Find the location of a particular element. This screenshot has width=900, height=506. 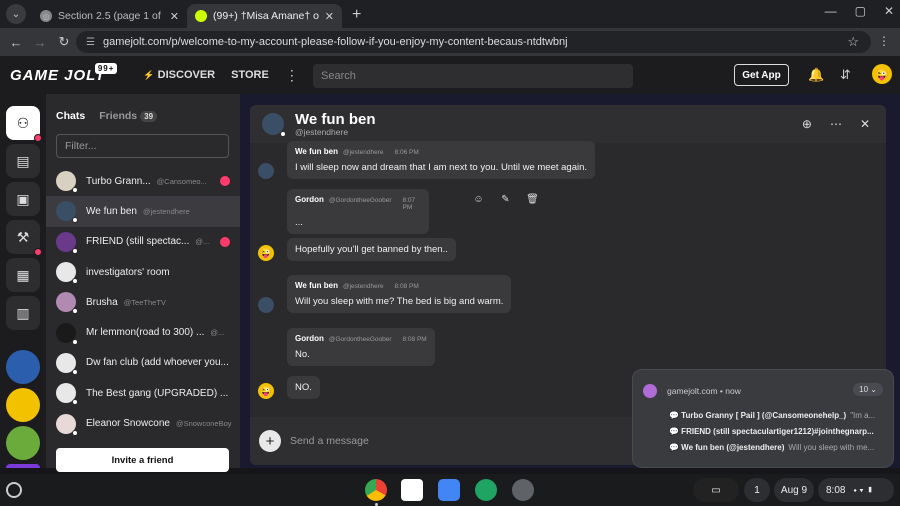

back-icon: ← is located at coordinates (16, 42).